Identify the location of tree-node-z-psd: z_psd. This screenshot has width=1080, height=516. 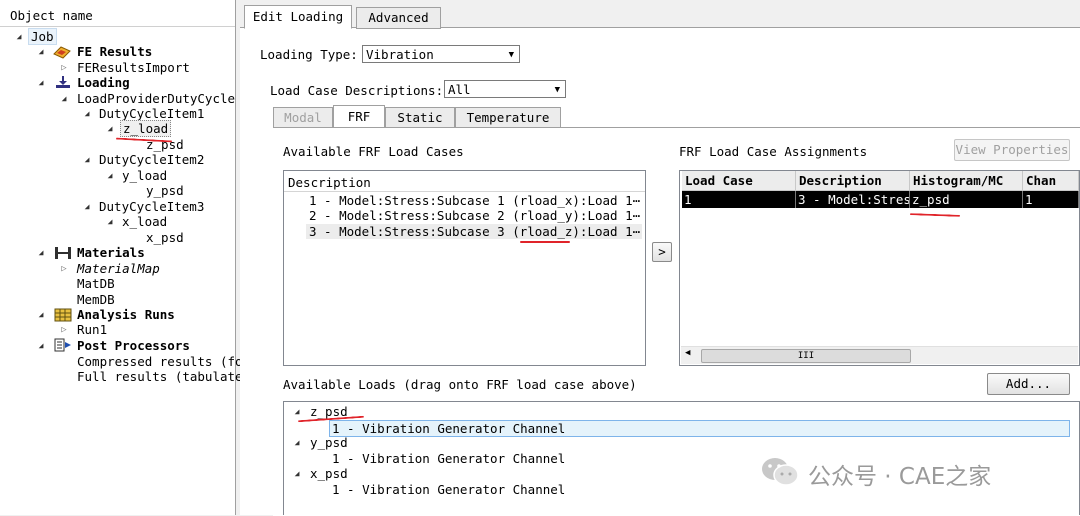
(165, 145).